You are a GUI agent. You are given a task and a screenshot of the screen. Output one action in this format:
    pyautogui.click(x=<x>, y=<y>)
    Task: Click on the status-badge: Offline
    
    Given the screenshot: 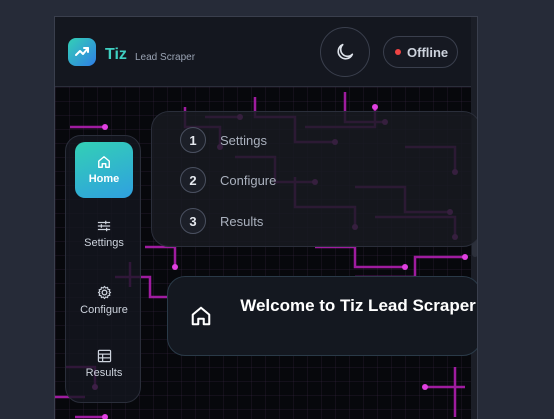 What is the action you would take?
    pyautogui.click(x=420, y=52)
    